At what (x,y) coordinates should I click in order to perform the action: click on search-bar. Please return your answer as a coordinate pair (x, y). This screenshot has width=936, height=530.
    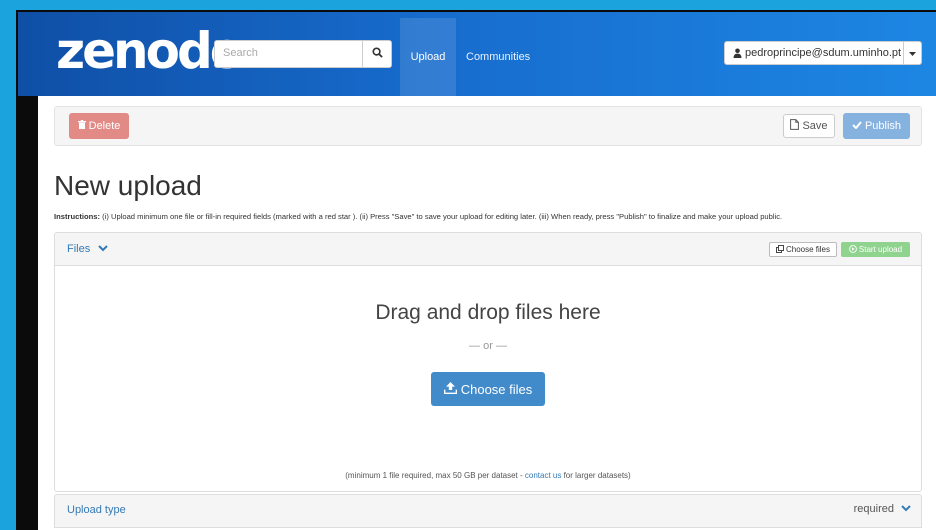
    Looking at the image, I should click on (303, 54).